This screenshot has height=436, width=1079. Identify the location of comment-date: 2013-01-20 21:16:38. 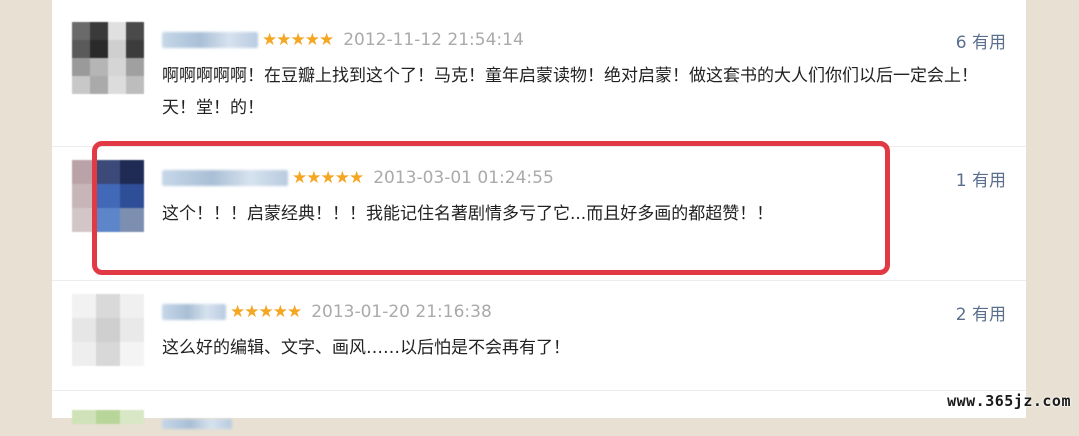
(401, 312).